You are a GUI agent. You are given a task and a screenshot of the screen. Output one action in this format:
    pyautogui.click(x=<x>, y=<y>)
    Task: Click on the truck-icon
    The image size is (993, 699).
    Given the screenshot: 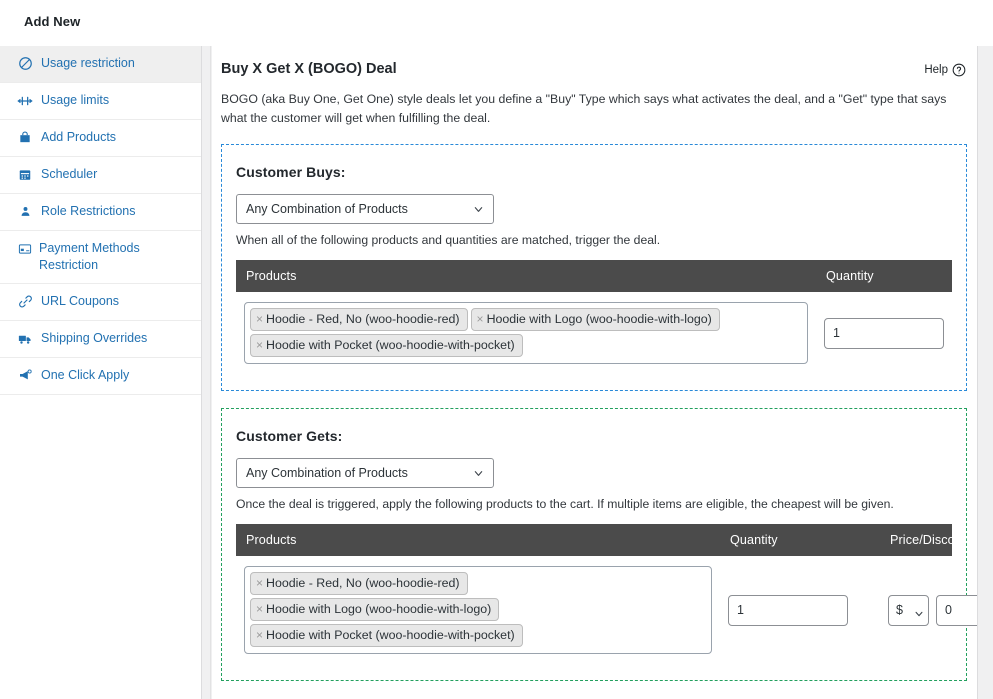 What is the action you would take?
    pyautogui.click(x=25, y=338)
    